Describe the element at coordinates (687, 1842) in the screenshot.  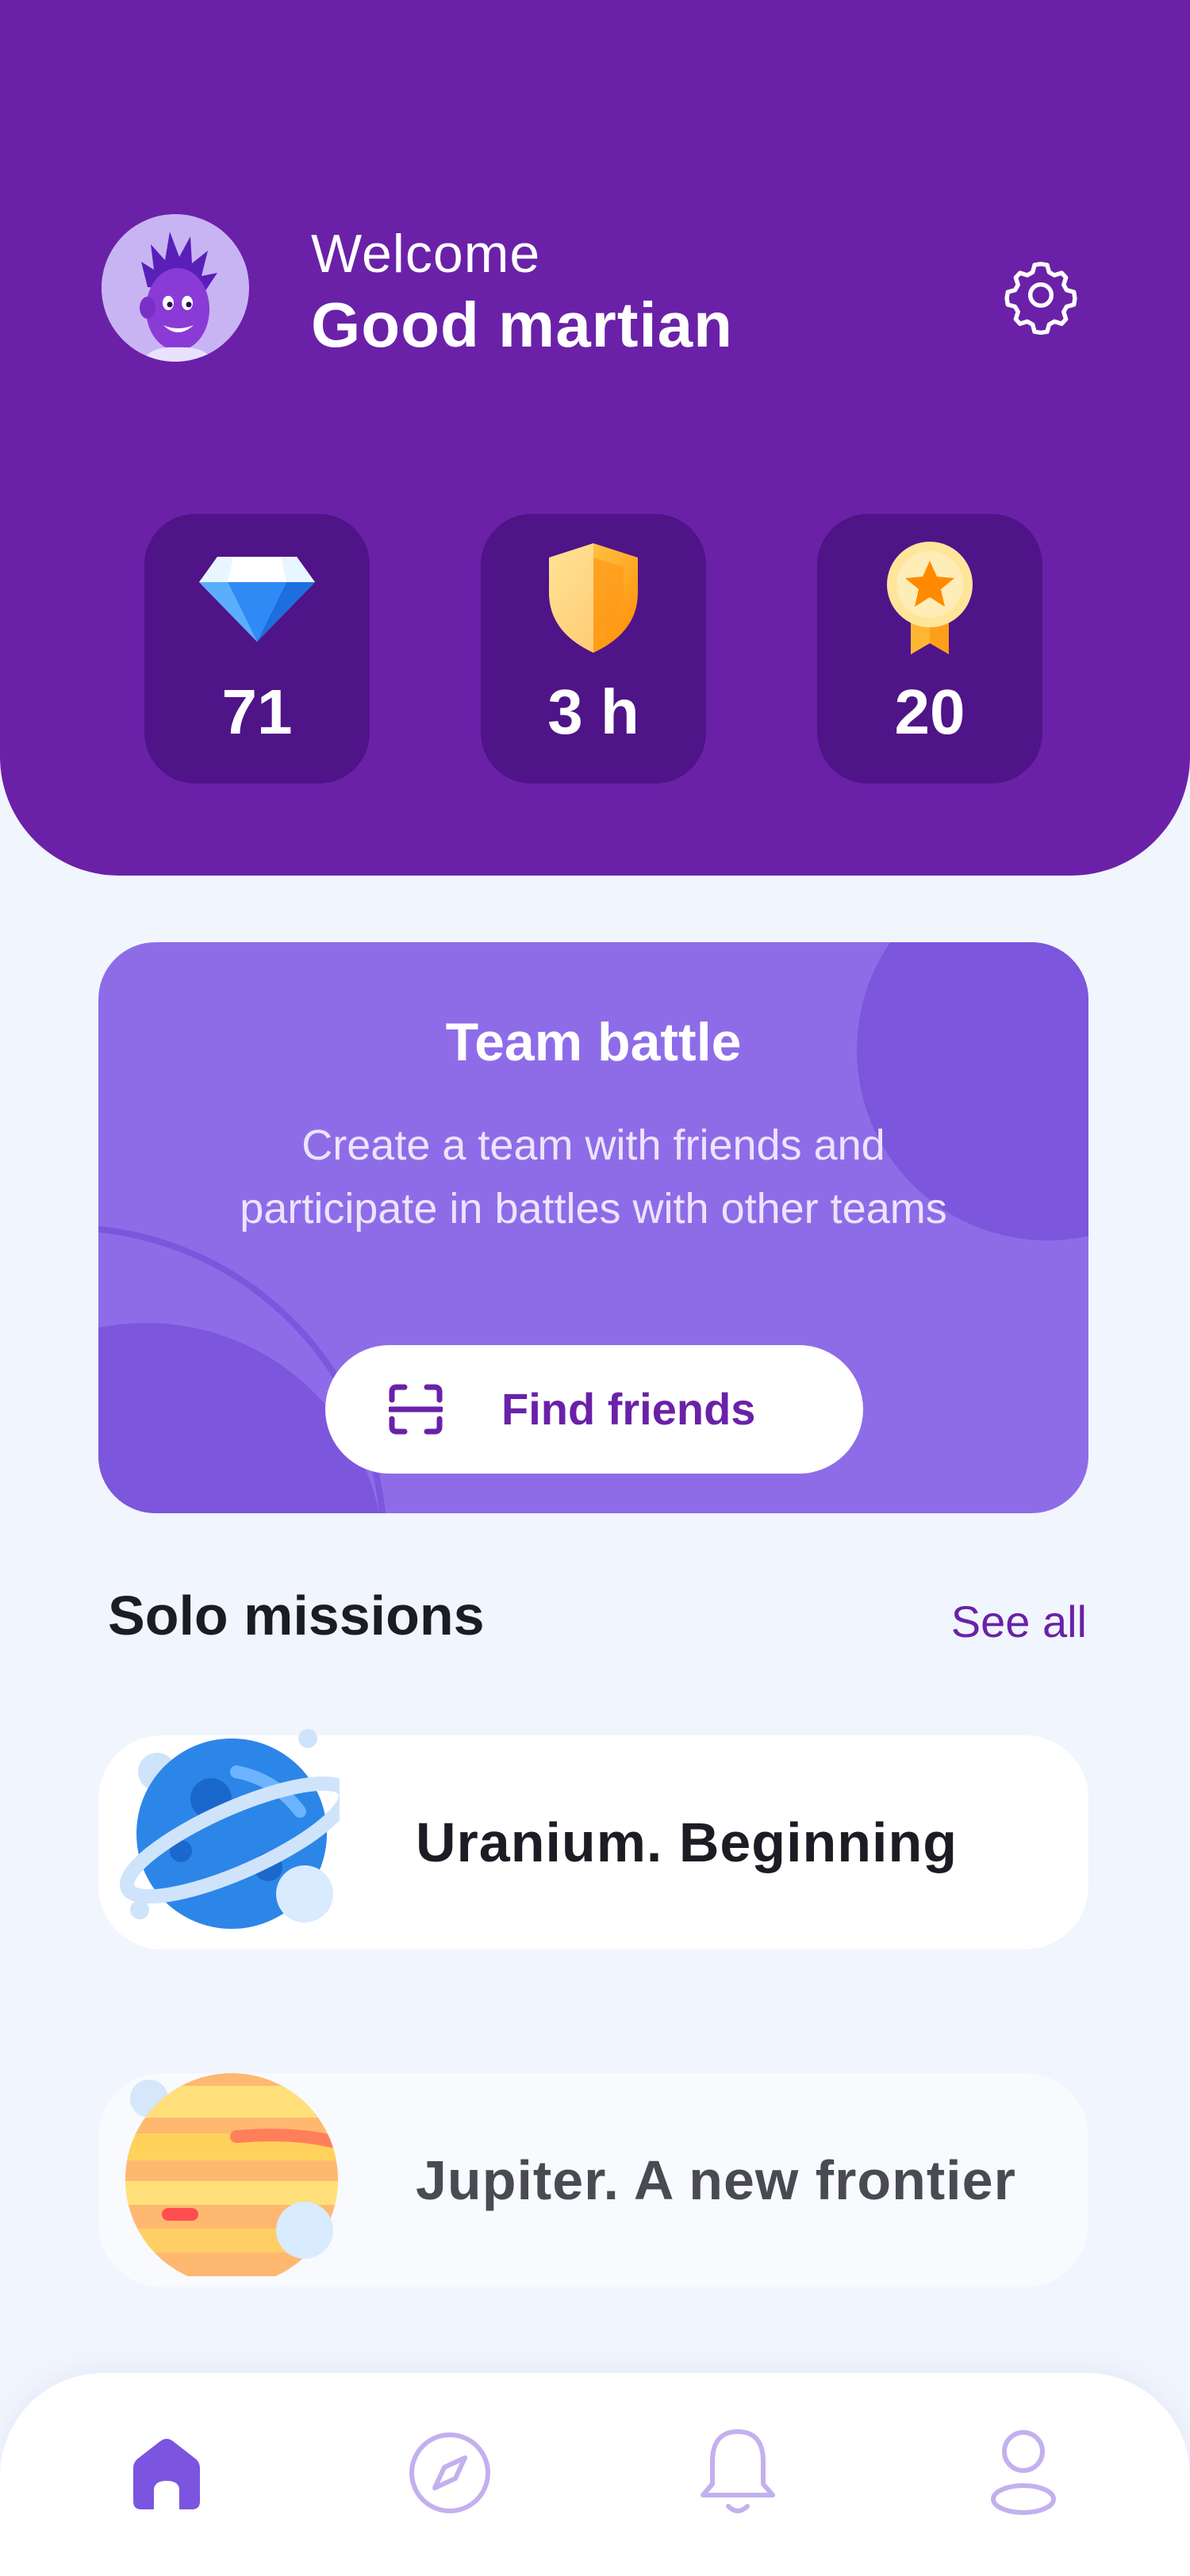
I see `mission-label: Uranium. Beginning` at that location.